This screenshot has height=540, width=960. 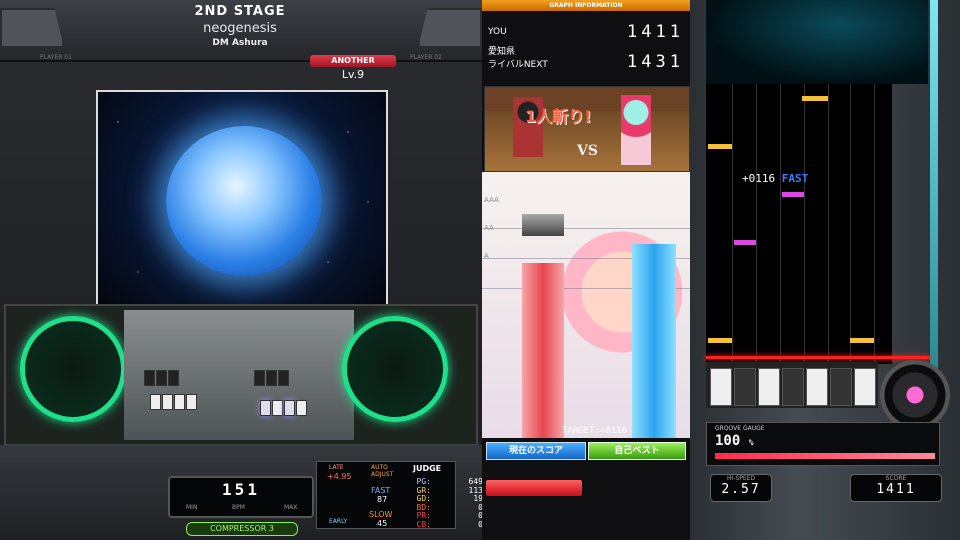 What do you see at coordinates (595, 431) in the screenshot?
I see `target-diff: TARGET:+0116` at bounding box center [595, 431].